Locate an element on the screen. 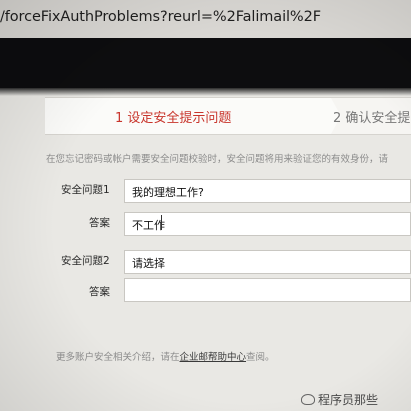 This screenshot has height=411, width=411. instruction-text: 在您忘记密码或帐户需要安全问题校验时，安全问题将用来验证您的有效身份，请 is located at coordinates (217, 159).